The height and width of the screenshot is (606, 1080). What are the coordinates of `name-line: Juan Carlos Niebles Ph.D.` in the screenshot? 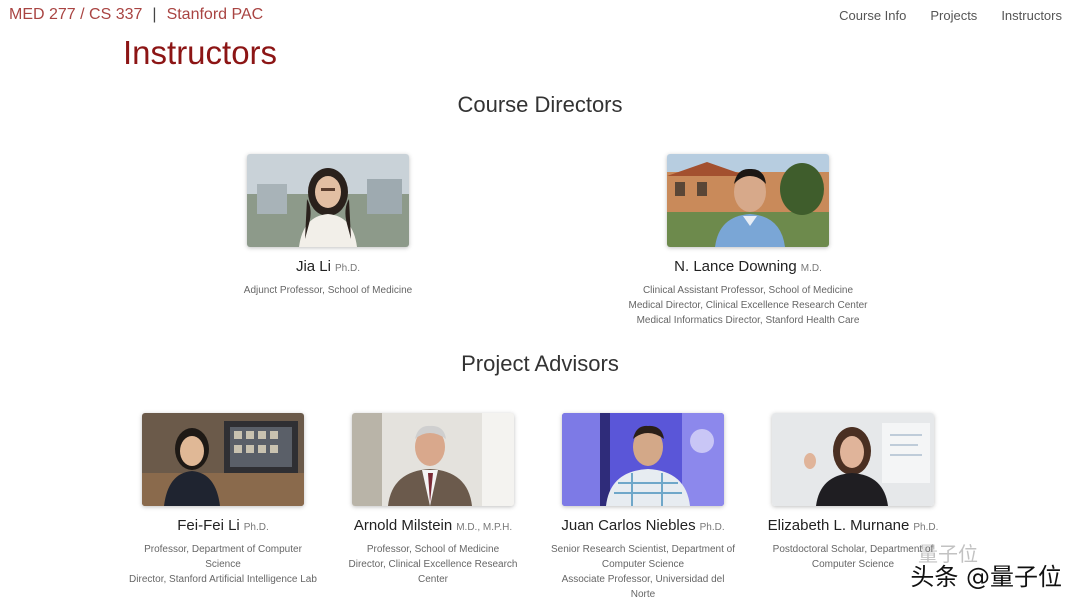 It's located at (643, 526).